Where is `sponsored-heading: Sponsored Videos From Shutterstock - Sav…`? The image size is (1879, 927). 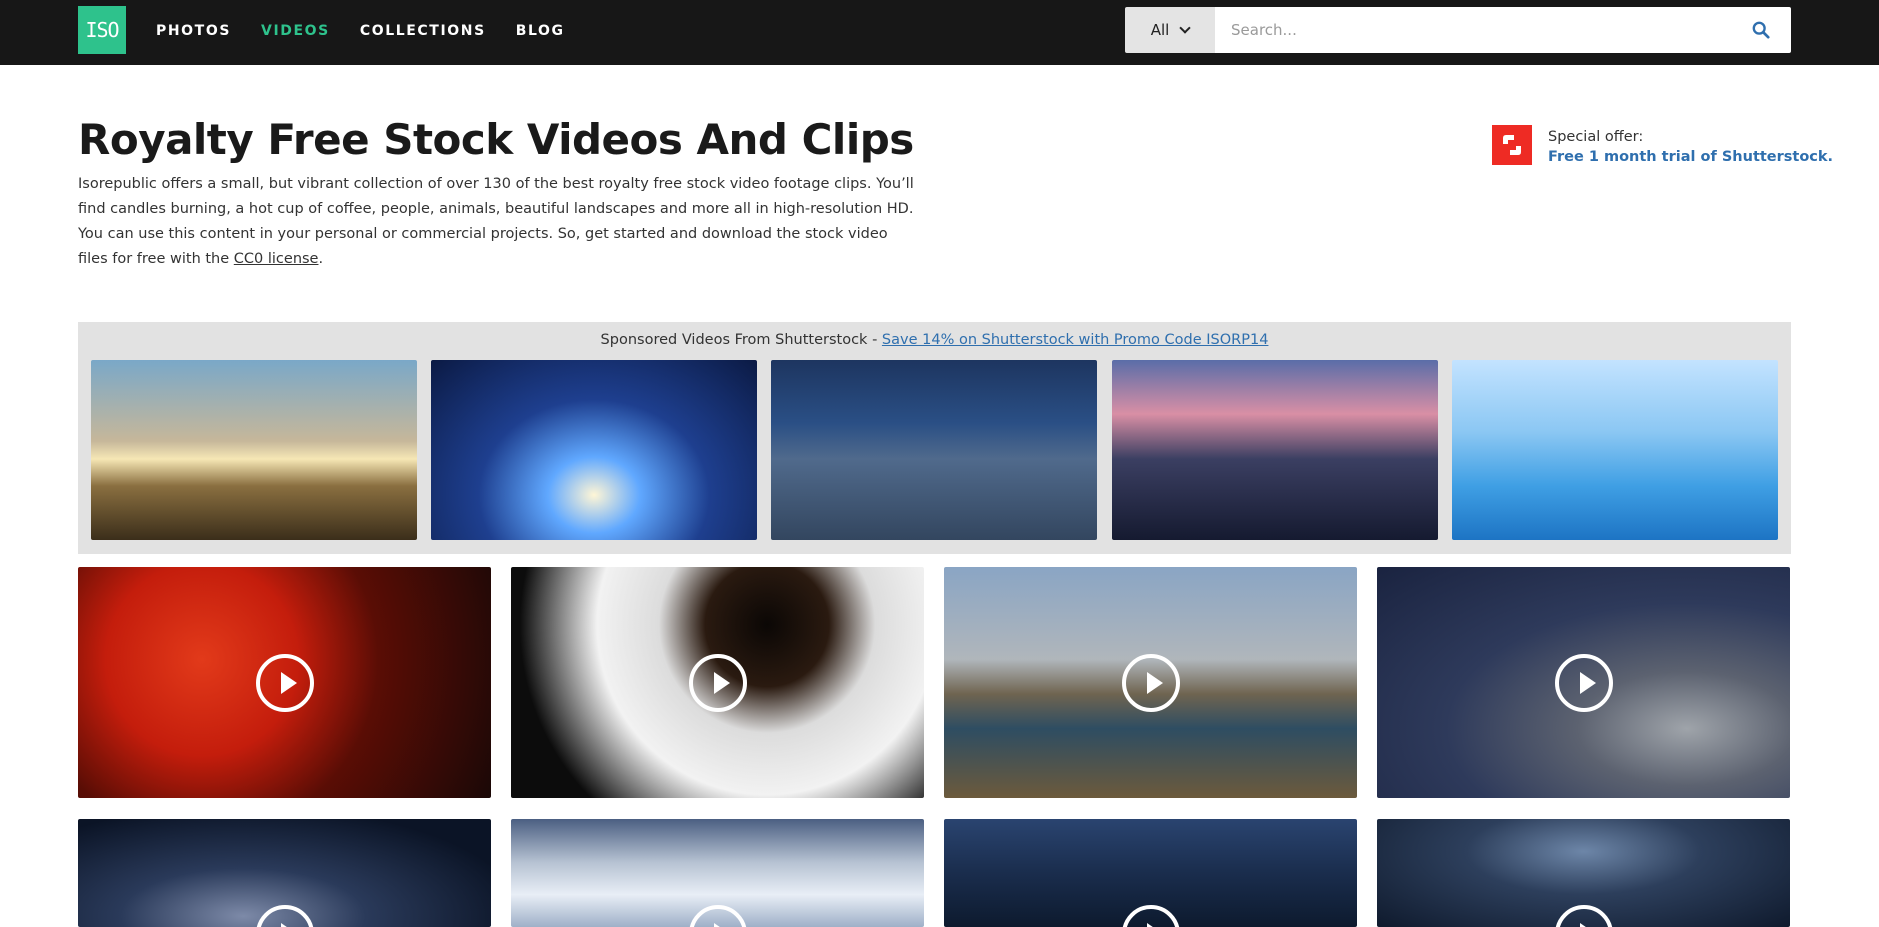
sponsored-heading: Sponsored Videos From Shutterstock - Sav… is located at coordinates (934, 340).